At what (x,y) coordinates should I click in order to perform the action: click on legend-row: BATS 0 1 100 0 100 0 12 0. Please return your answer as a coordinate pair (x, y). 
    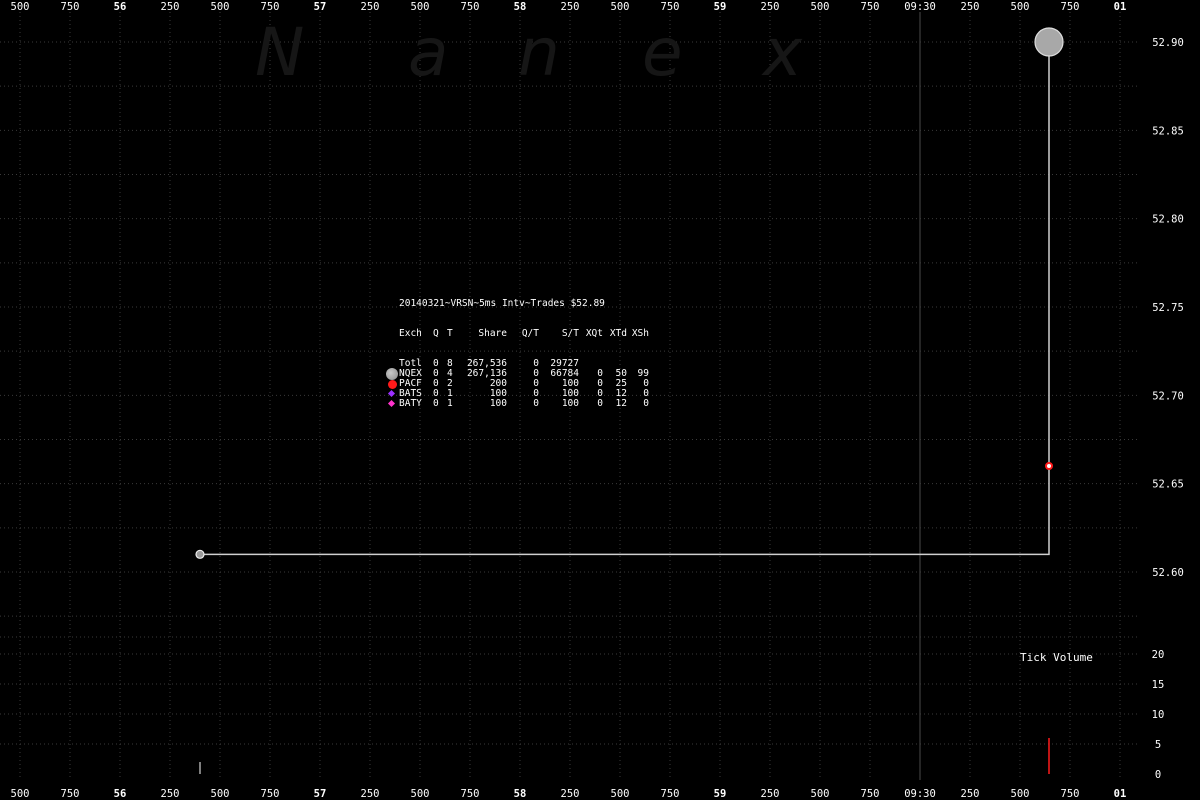
    Looking at the image, I should click on (517, 394).